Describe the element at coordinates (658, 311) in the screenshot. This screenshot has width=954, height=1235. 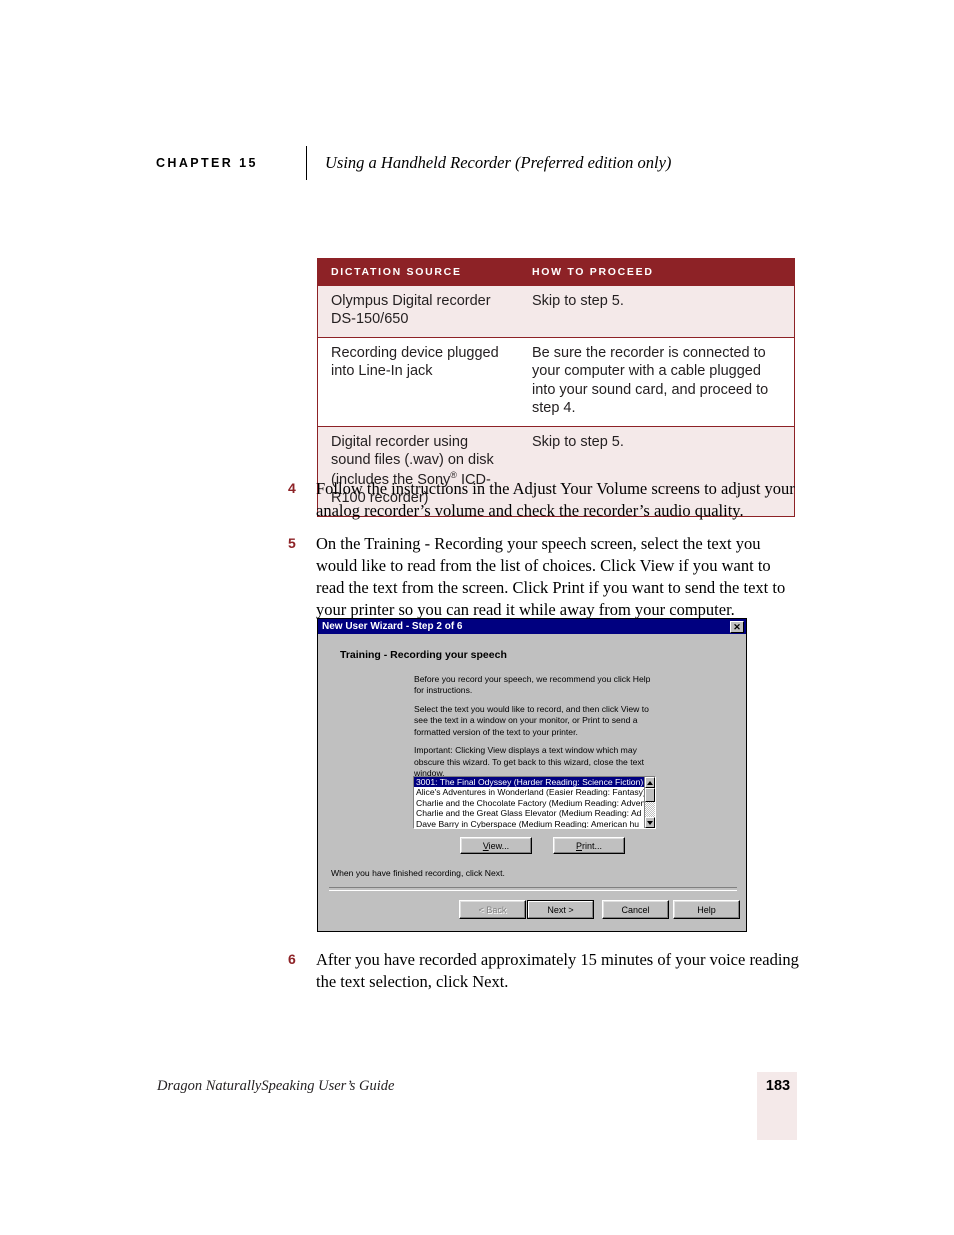
I see `cell-how-to-proceed: Skip to step 5.` at that location.